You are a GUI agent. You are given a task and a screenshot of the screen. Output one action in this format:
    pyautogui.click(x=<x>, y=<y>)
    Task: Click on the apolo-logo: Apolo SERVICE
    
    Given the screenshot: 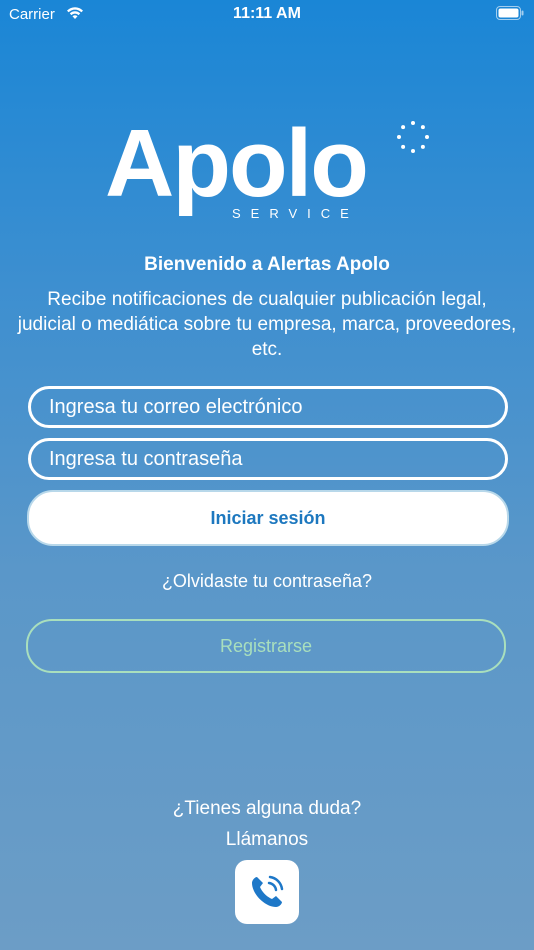 What is the action you would take?
    pyautogui.click(x=270, y=169)
    